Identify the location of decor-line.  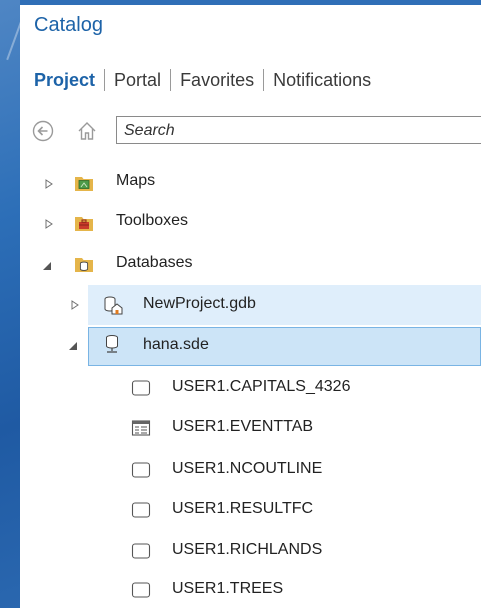
(13, 41).